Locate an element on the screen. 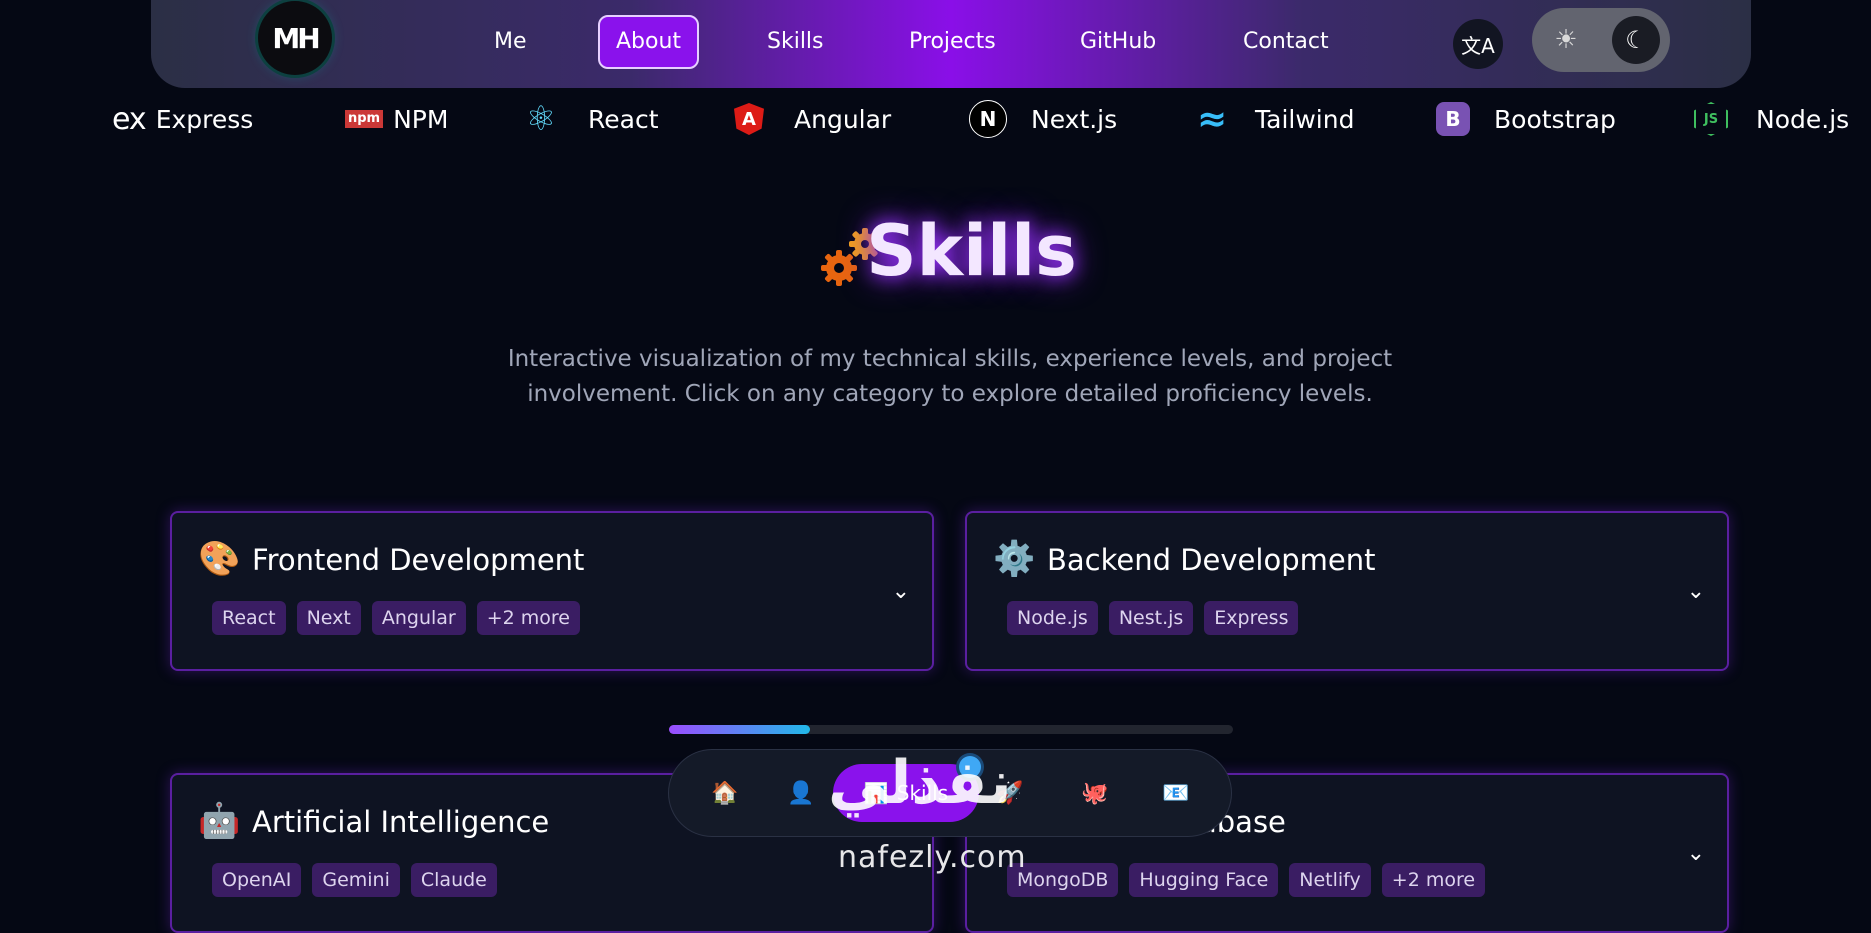 Image resolution: width=1871 pixels, height=933 pixels. tech-label: Next.js is located at coordinates (1074, 119).